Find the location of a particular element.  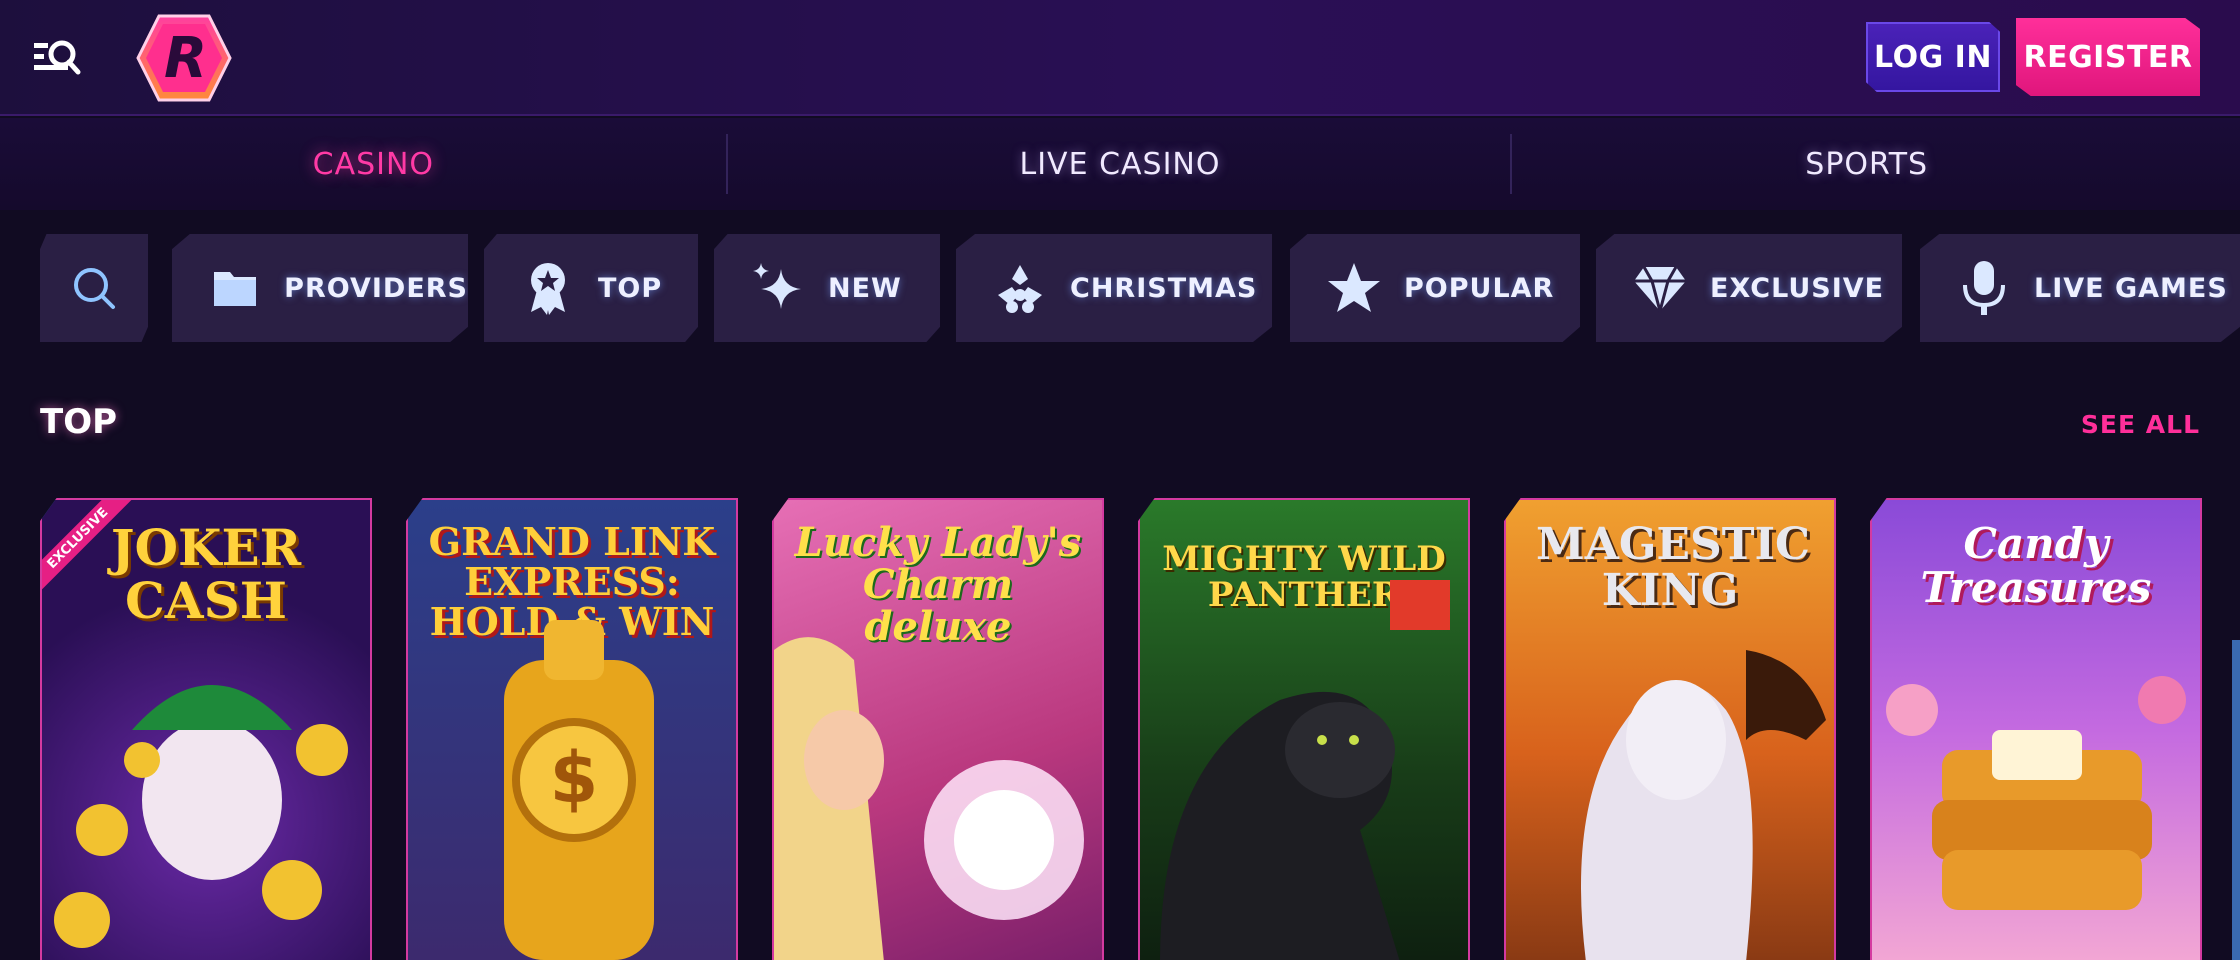

category-label: TOP is located at coordinates (630, 288).